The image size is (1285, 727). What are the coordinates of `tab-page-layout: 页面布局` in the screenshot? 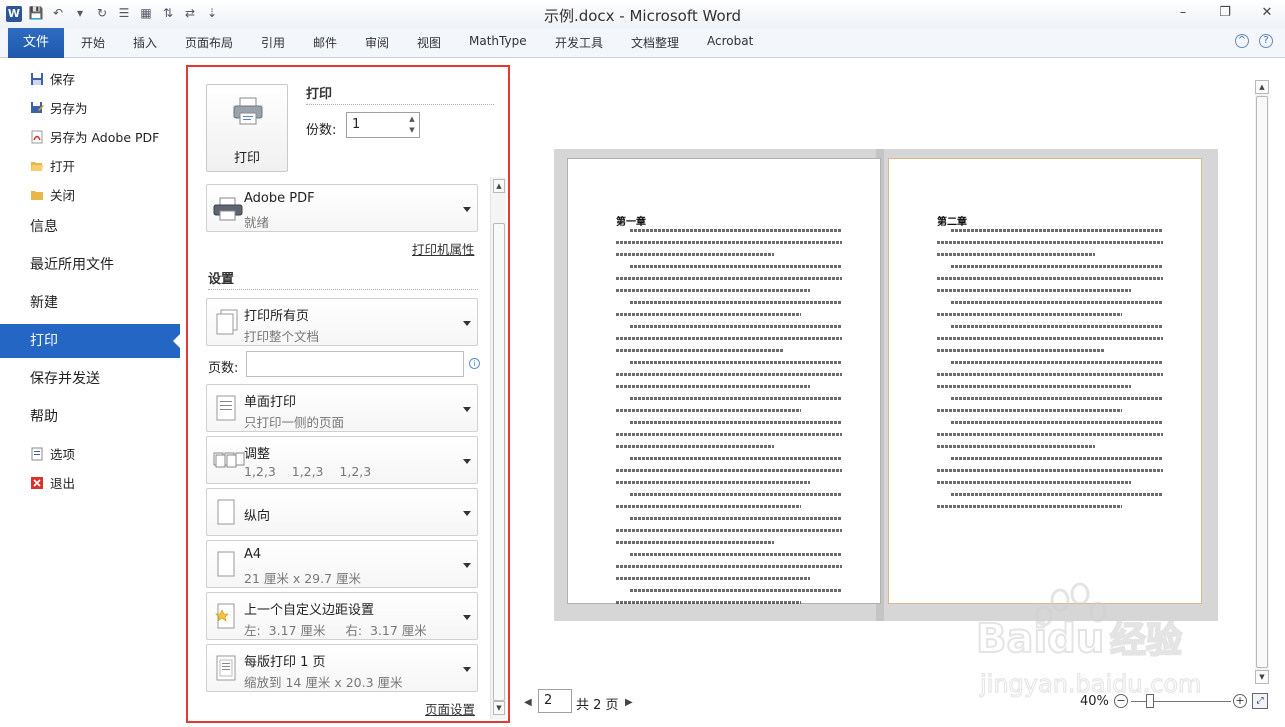 It's located at (209, 42).